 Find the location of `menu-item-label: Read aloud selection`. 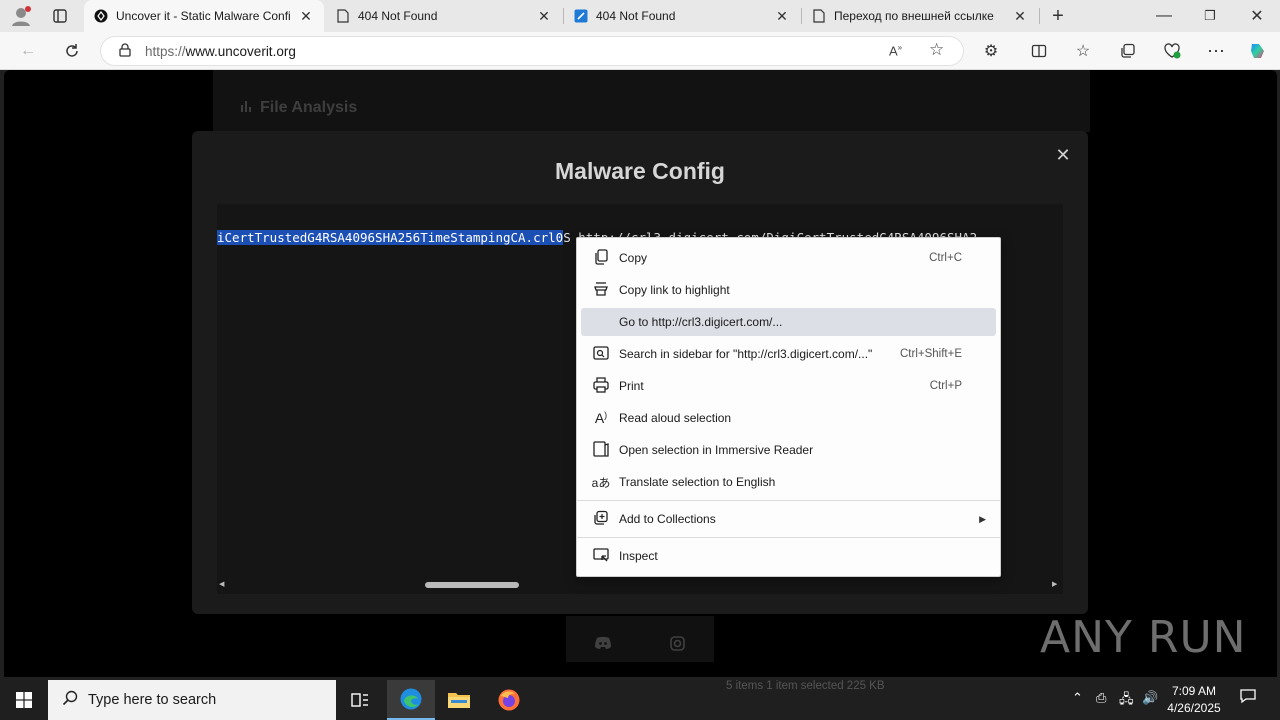

menu-item-label: Read aloud selection is located at coordinates (675, 418).